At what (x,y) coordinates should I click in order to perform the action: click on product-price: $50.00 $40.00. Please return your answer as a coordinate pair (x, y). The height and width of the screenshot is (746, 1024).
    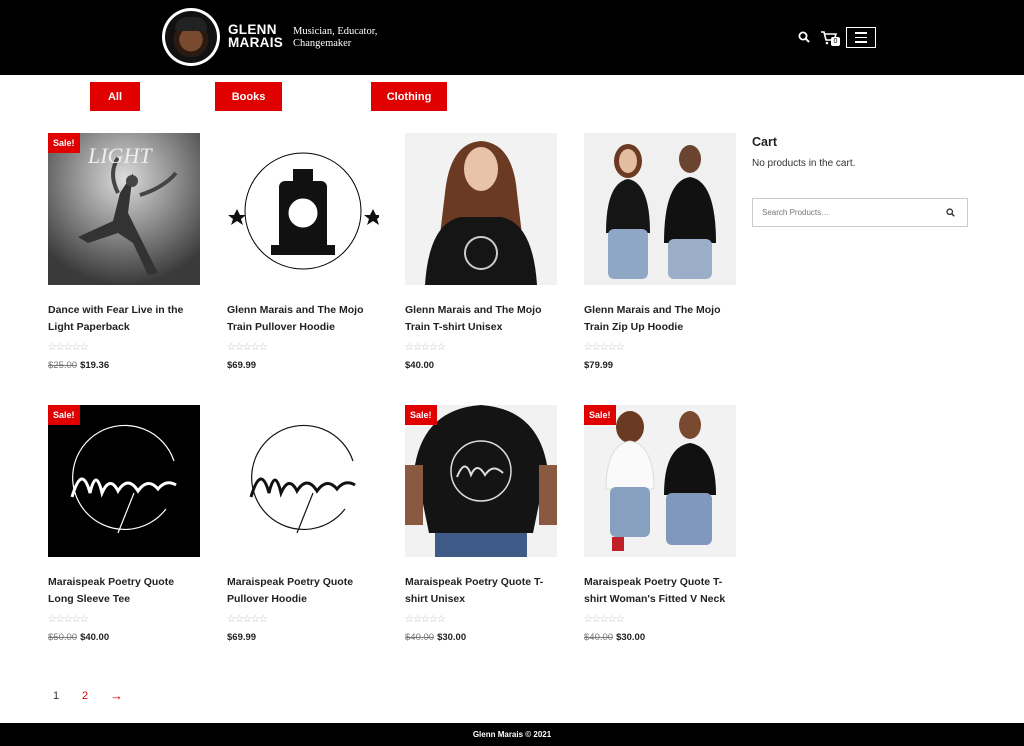
    Looking at the image, I should click on (124, 638).